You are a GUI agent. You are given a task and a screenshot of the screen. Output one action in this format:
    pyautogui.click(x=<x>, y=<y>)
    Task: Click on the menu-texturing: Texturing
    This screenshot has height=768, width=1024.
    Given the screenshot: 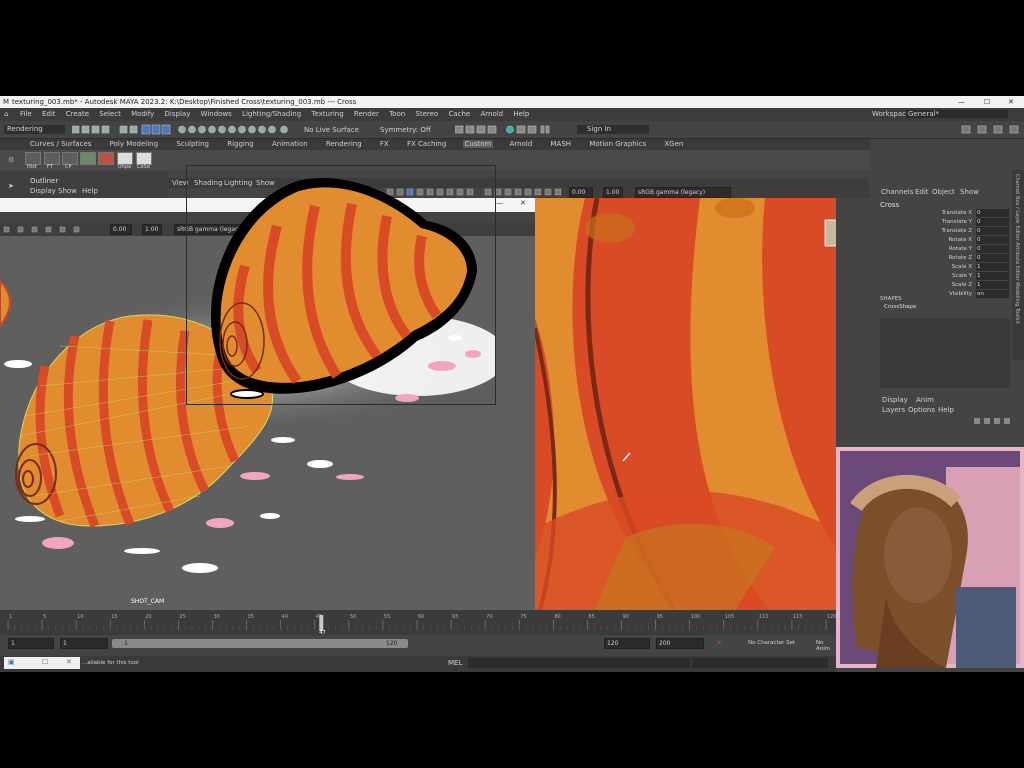 What is the action you would take?
    pyautogui.click(x=327, y=114)
    